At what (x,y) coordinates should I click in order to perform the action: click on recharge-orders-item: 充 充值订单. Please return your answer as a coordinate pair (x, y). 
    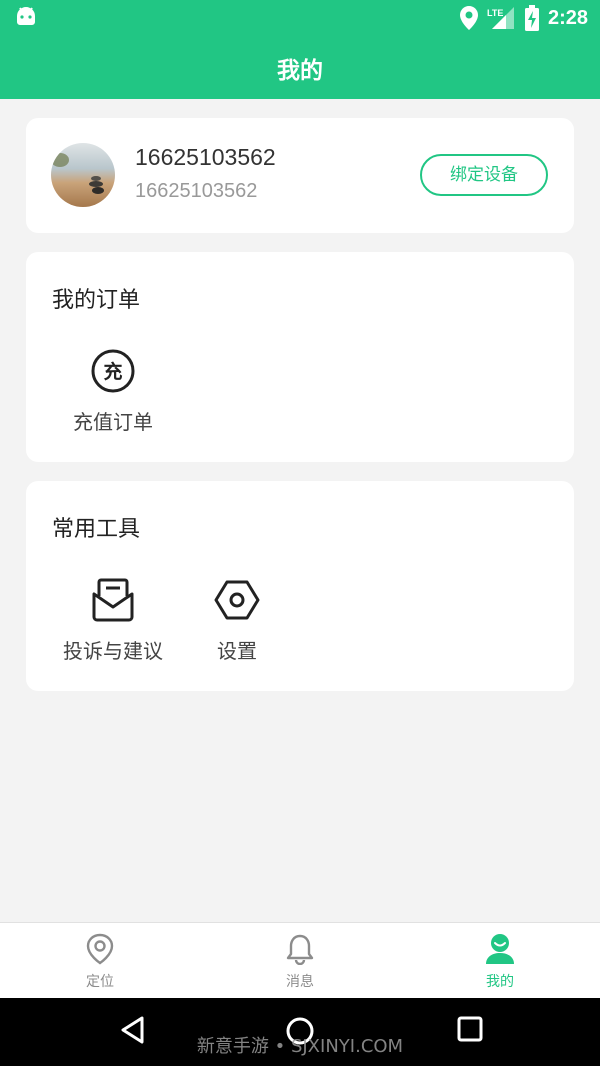
    Looking at the image, I should click on (113, 391).